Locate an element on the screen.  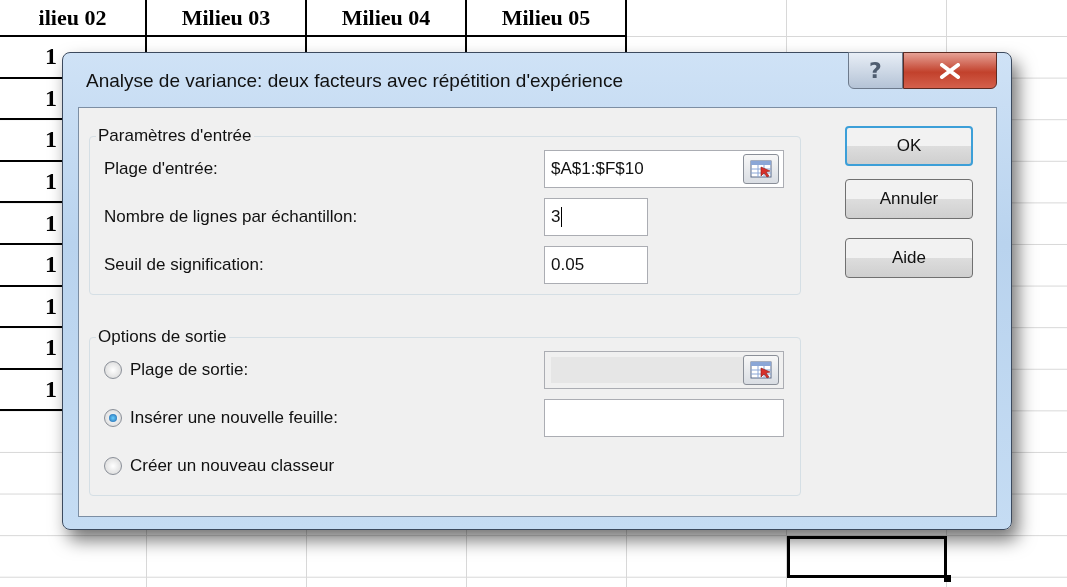
dialog-button: Annuler is located at coordinates (909, 199).